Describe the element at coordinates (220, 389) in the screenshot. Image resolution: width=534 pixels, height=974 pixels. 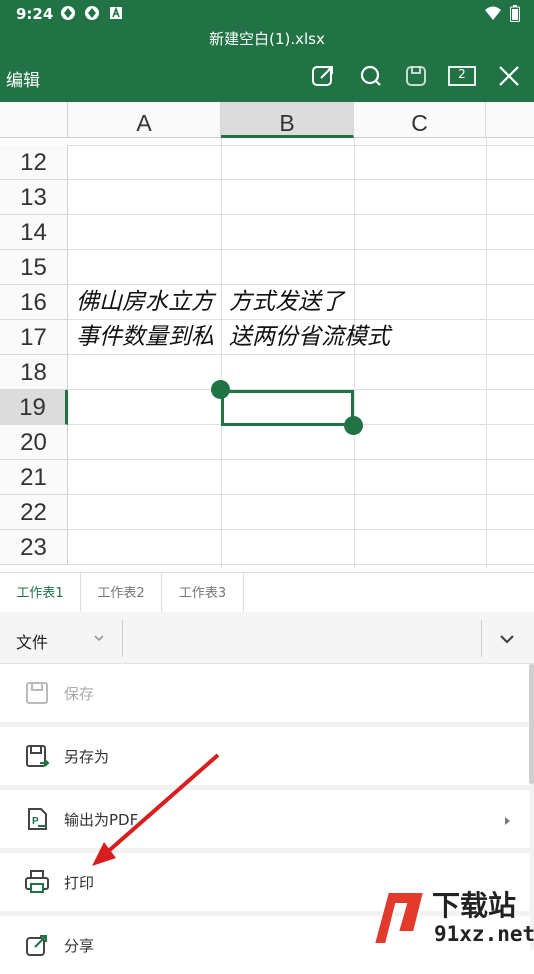
I see `selection-handle-top-left` at that location.